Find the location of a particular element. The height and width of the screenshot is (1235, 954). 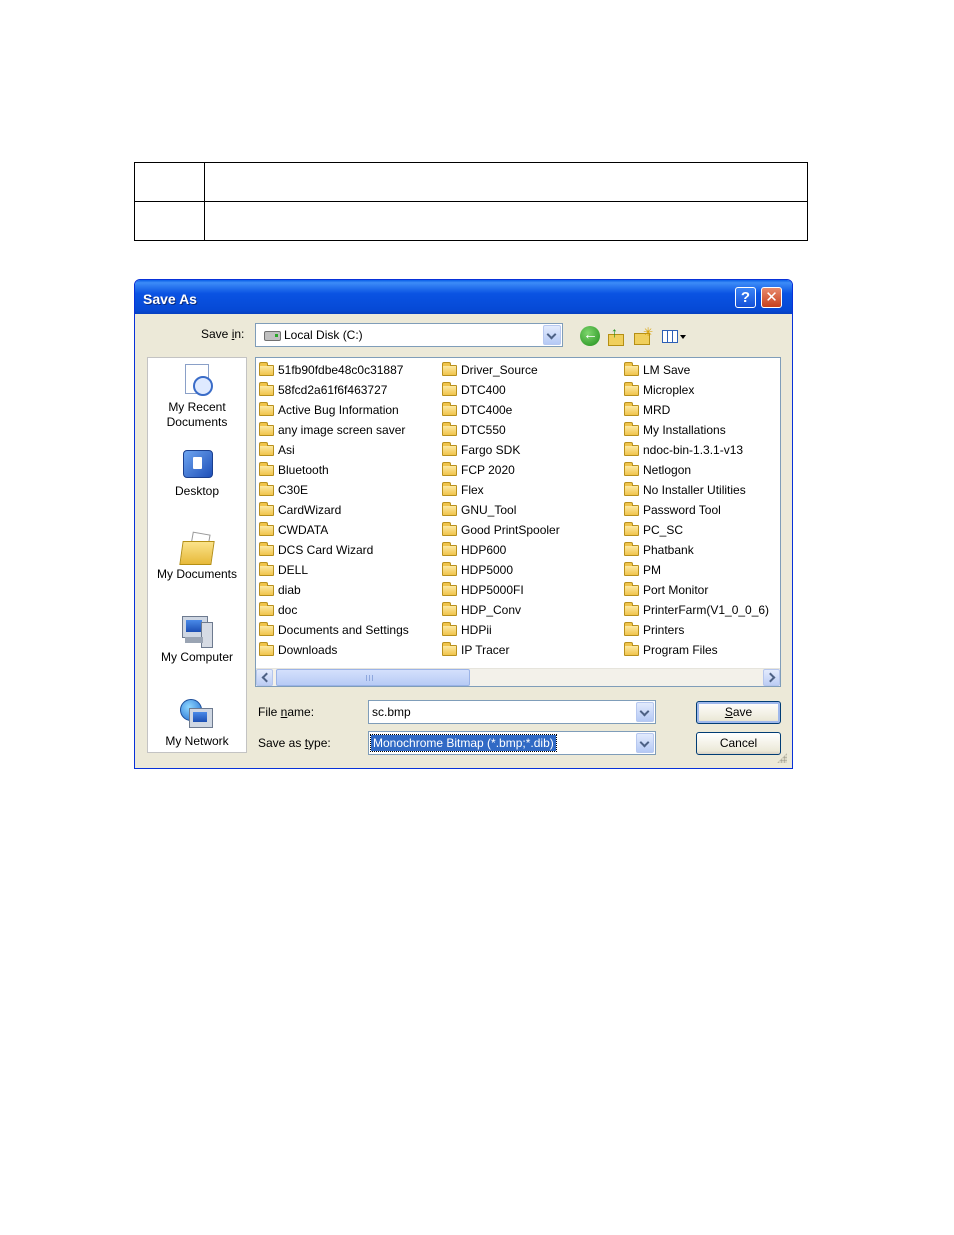

folder-item: any image screen saver is located at coordinates (333, 430).